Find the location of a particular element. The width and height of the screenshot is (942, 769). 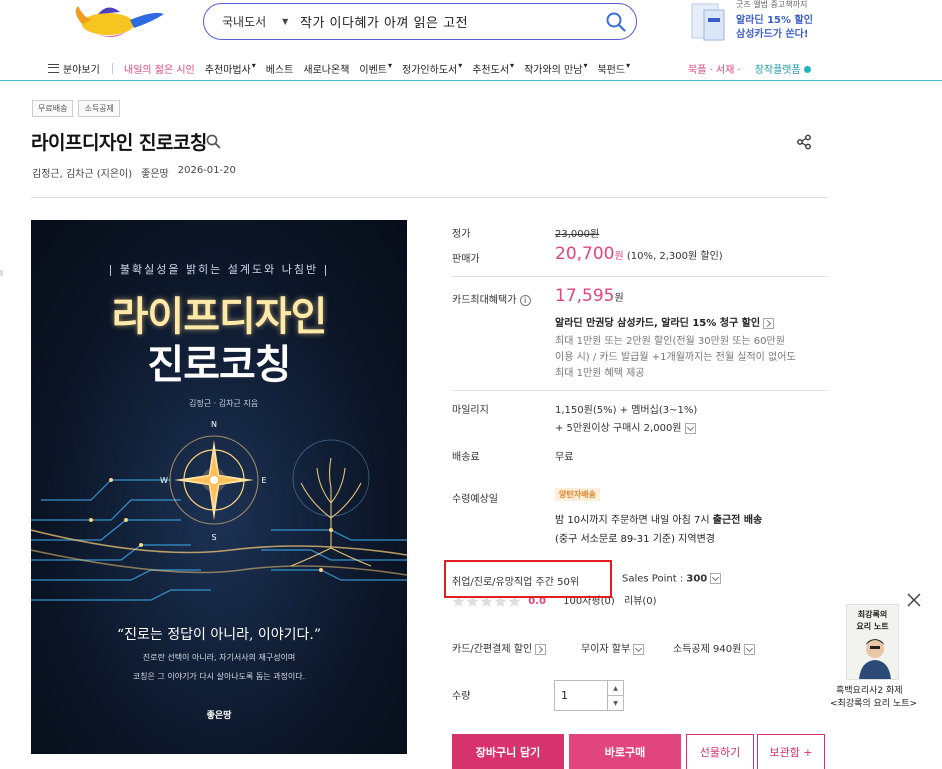

banner-line2: 알라딘 15% 할인 is located at coordinates (774, 20).